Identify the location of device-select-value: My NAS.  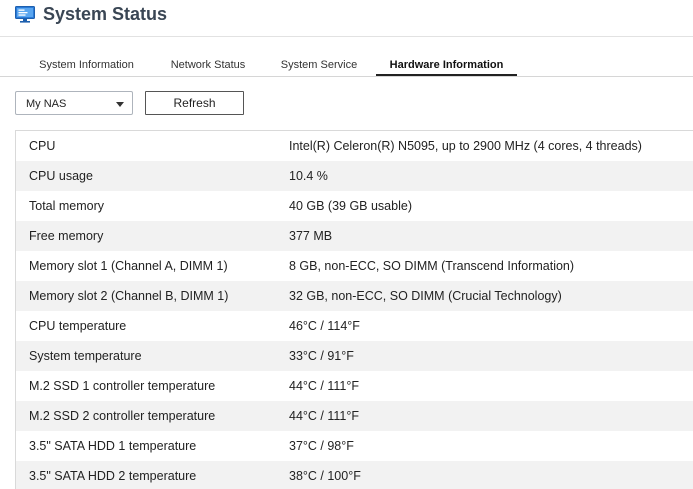
(46, 104).